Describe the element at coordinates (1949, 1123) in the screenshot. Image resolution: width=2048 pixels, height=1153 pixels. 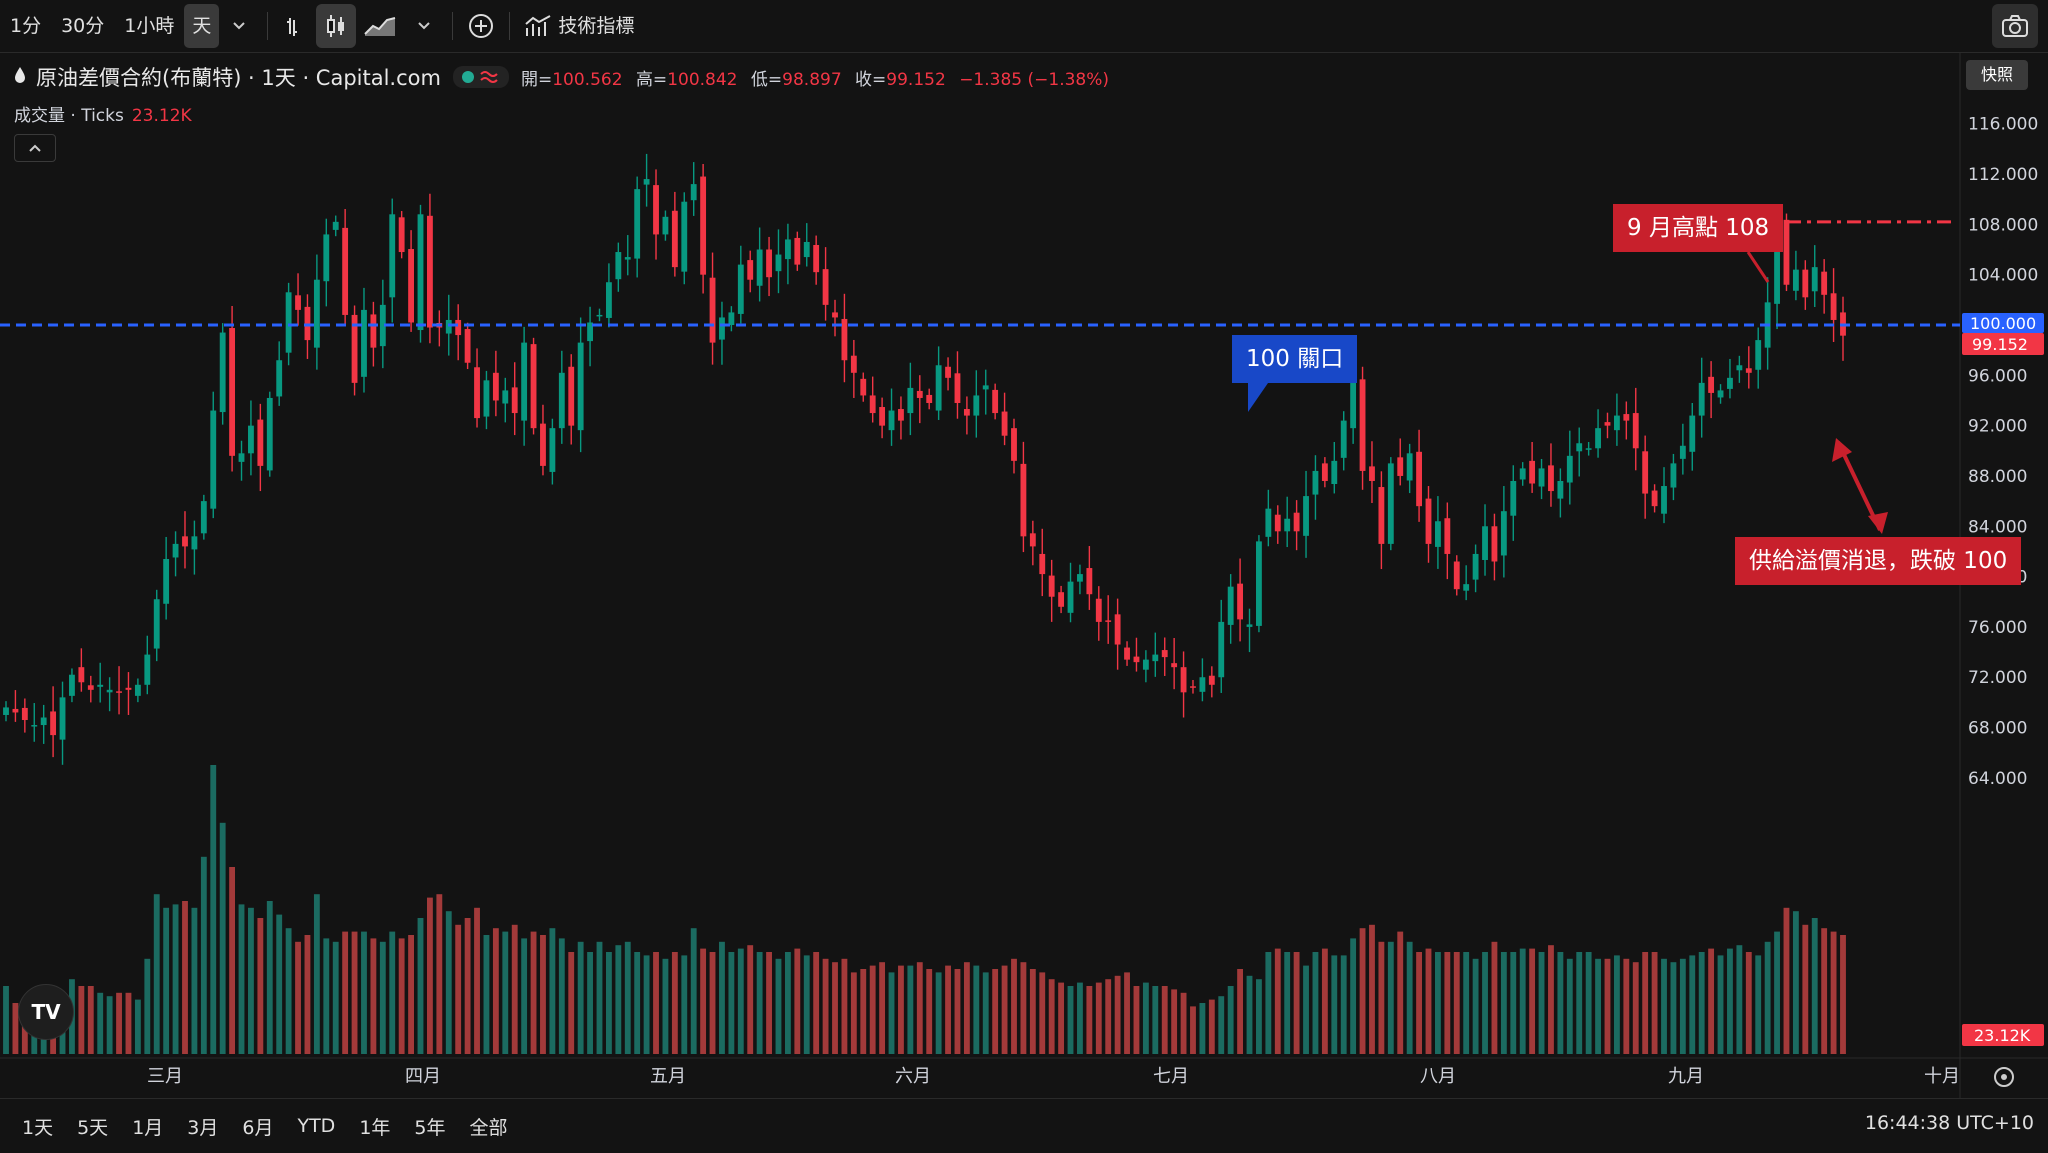
I see `clock-timezone: 16:44:38 UTC+10` at that location.